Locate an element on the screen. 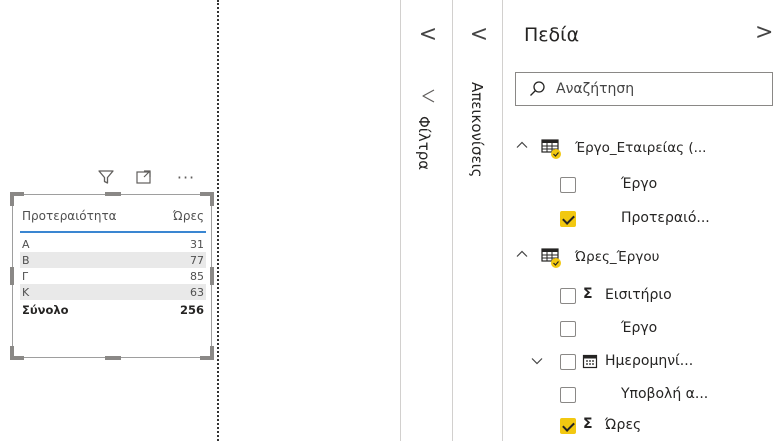 The height and width of the screenshot is (441, 782). column-header-priority: Προτεραιότητα is located at coordinates (90, 216).